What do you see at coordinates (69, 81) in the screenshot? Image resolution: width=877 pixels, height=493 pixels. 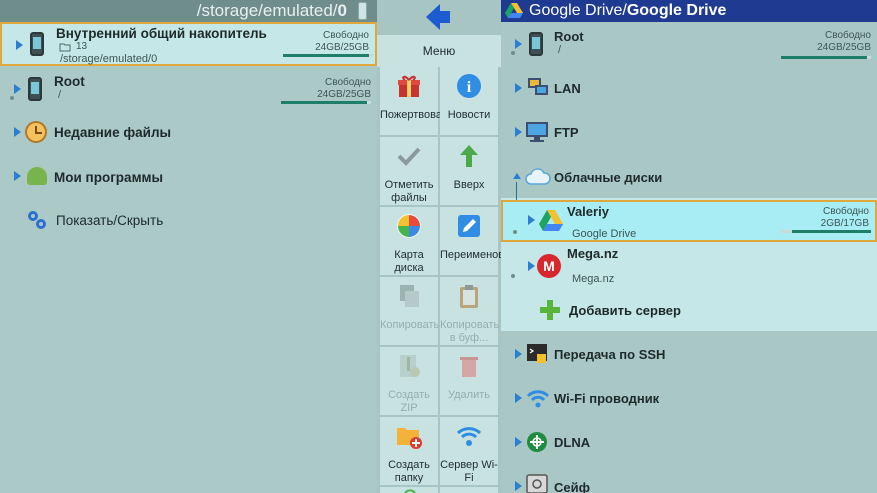 I see `storage-title: Root` at bounding box center [69, 81].